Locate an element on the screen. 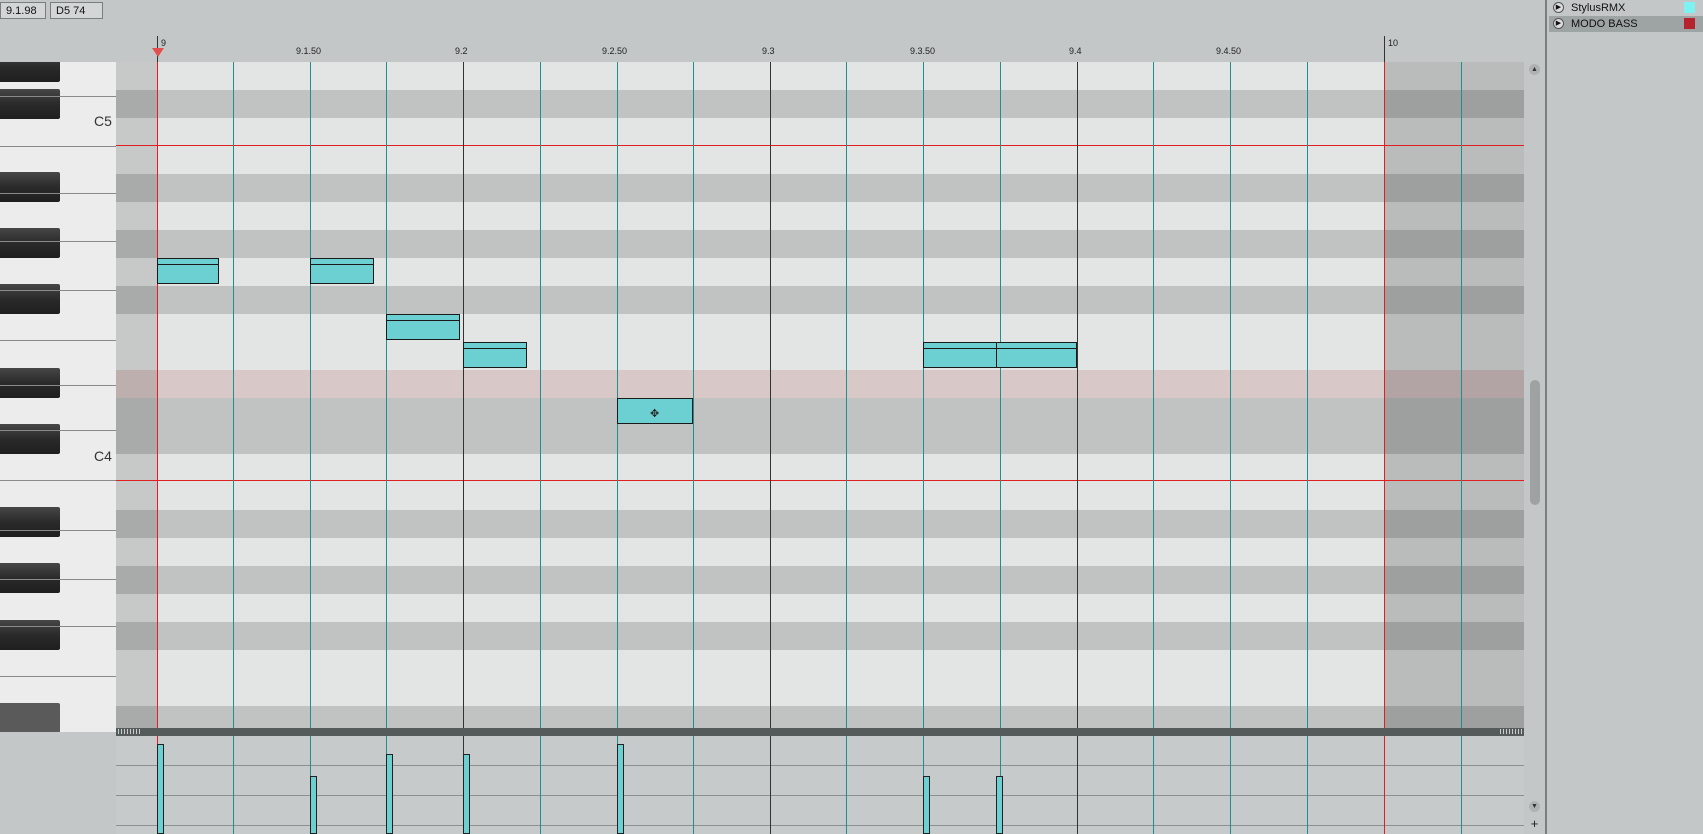 The height and width of the screenshot is (834, 1703). piano-keyboard: C5 C4 is located at coordinates (58, 397).